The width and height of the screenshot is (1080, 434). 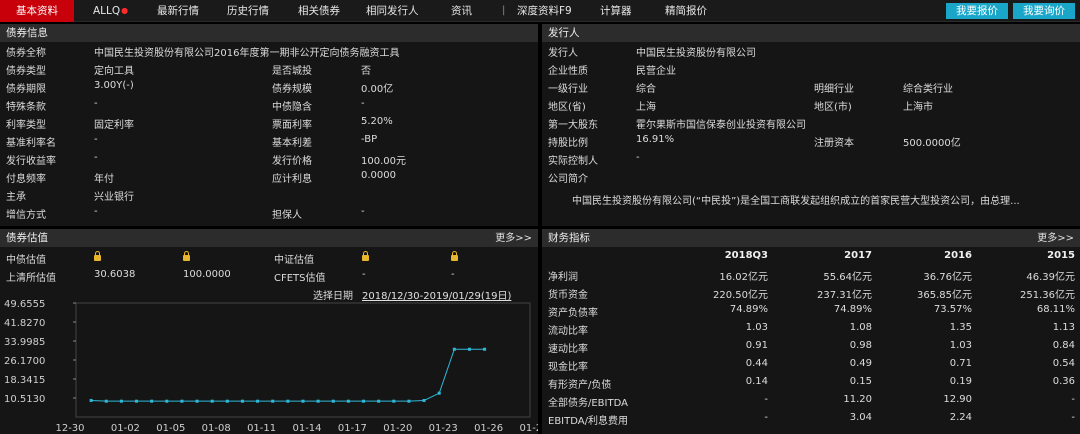 What do you see at coordinates (568, 367) in the screenshot?
I see `finance-row-label: 现金比率` at bounding box center [568, 367].